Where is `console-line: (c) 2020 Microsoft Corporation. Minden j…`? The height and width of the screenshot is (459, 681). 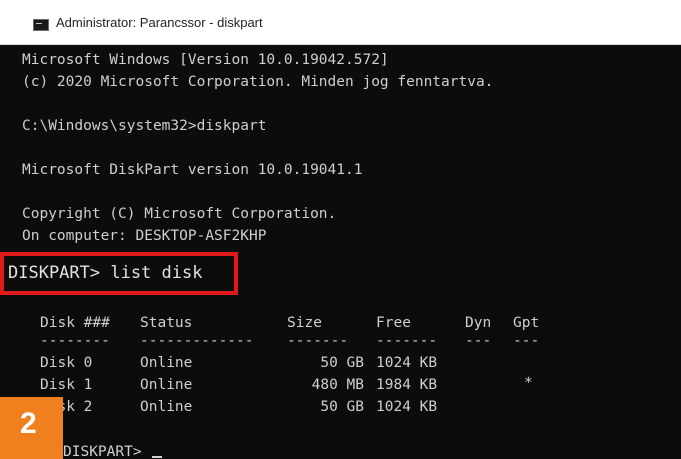
console-line: (c) 2020 Microsoft Corporation. Minden j… is located at coordinates (258, 82).